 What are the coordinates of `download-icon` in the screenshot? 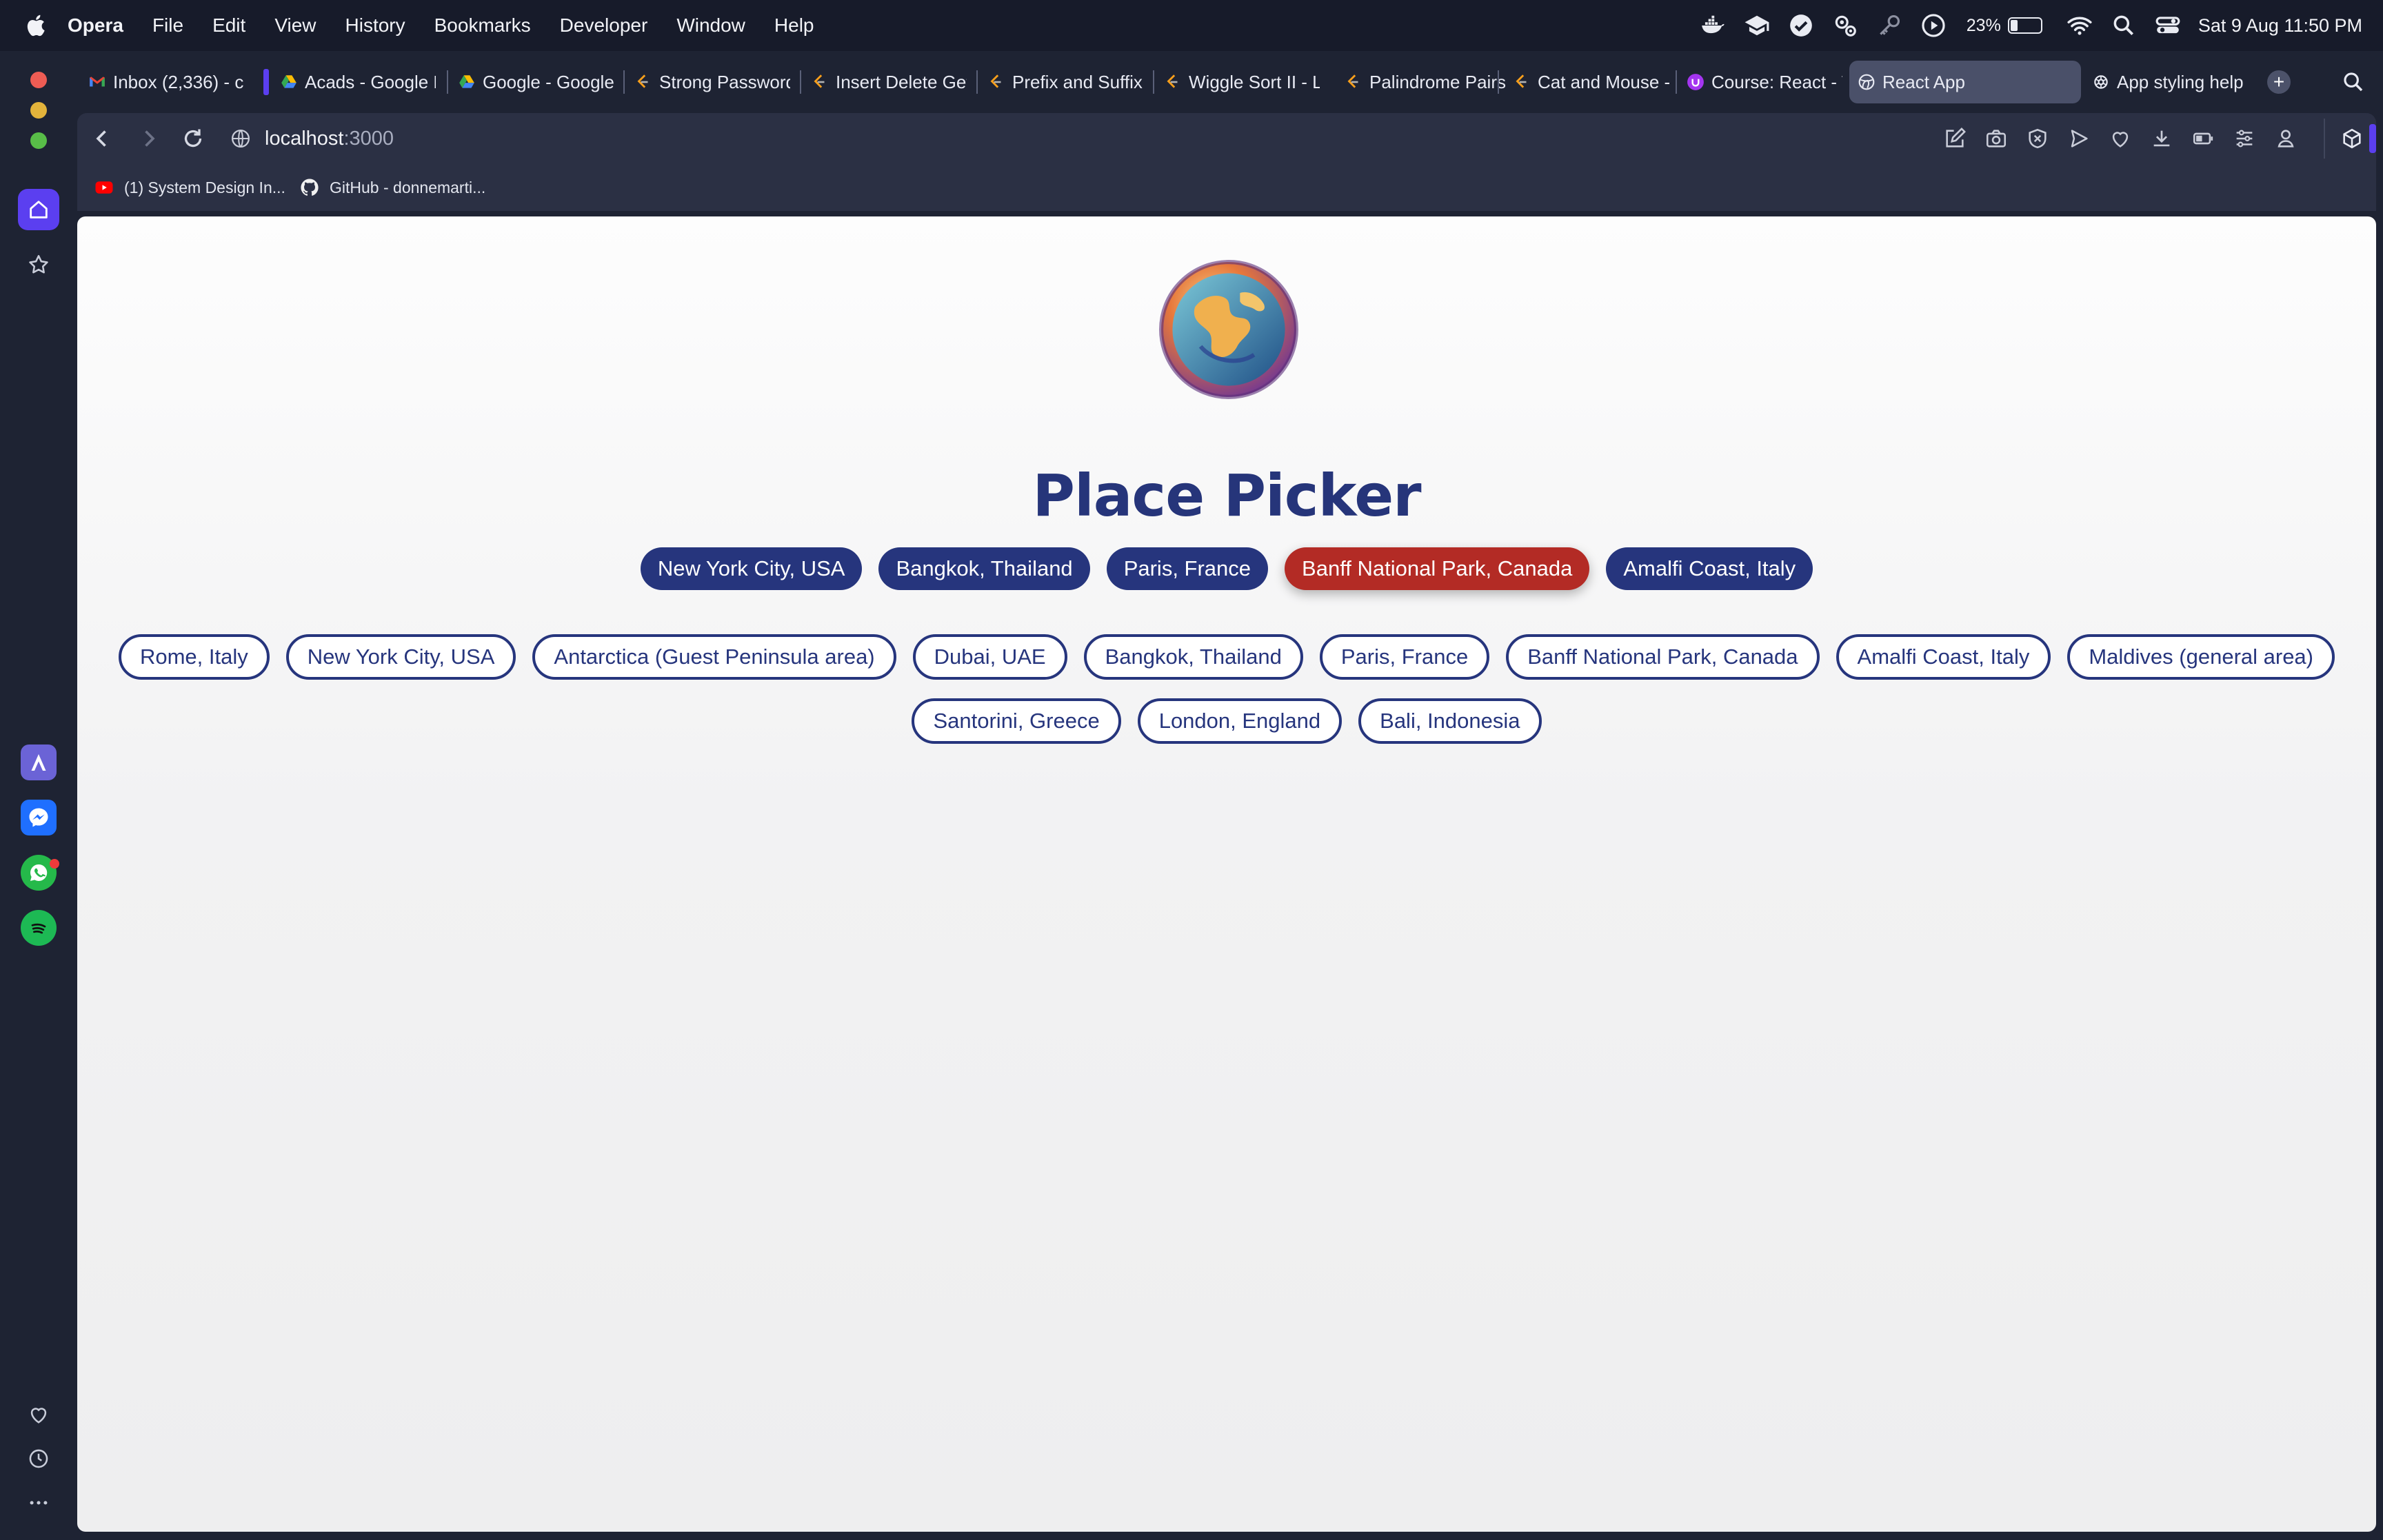 It's located at (2161, 138).